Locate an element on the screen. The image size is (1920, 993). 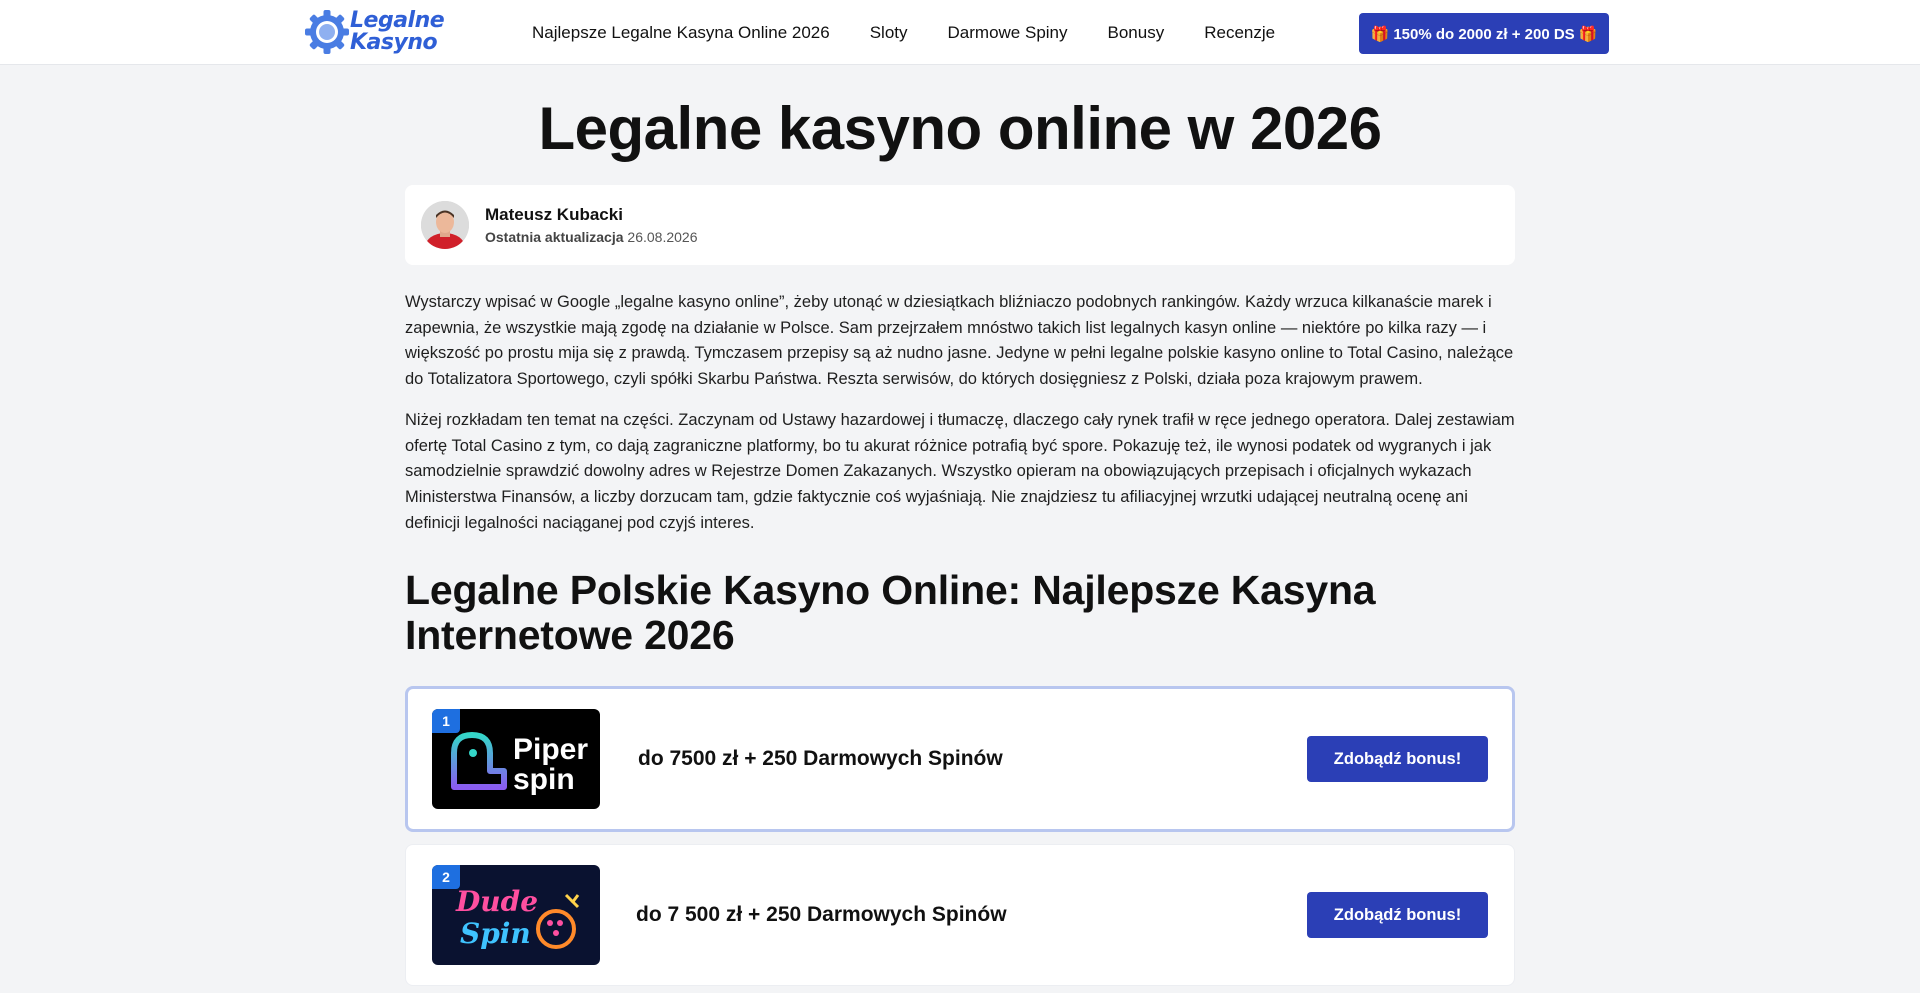
author-avatar is located at coordinates (445, 225).